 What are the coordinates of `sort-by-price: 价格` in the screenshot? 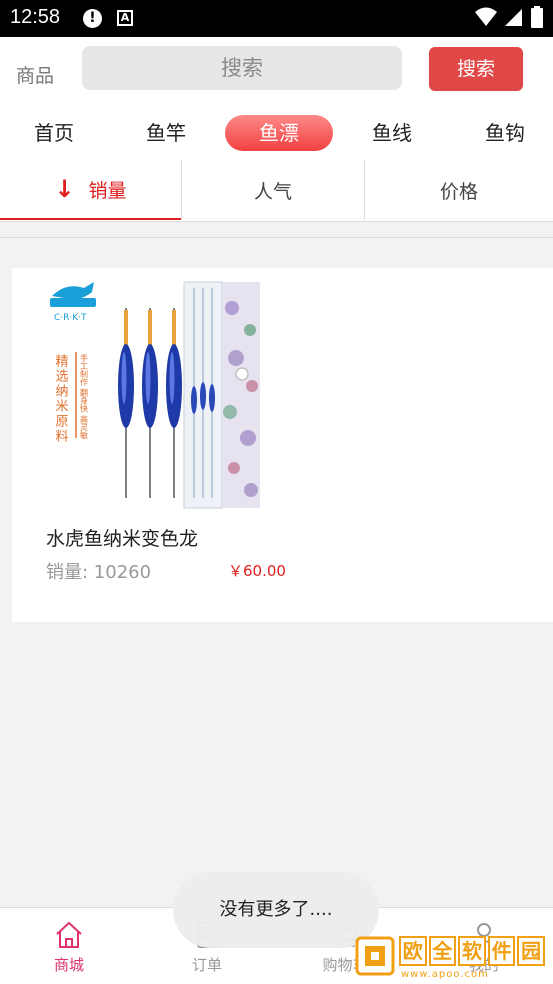 It's located at (459, 190).